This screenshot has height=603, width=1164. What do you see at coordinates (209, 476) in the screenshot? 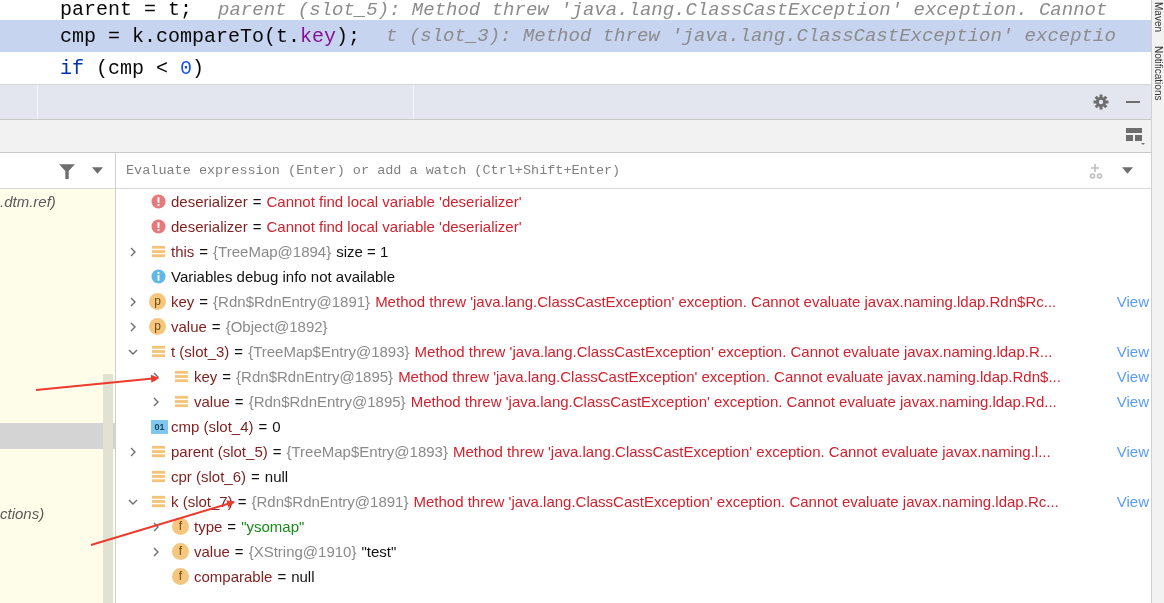
I see `variable-name: cpr (slot_6)` at bounding box center [209, 476].